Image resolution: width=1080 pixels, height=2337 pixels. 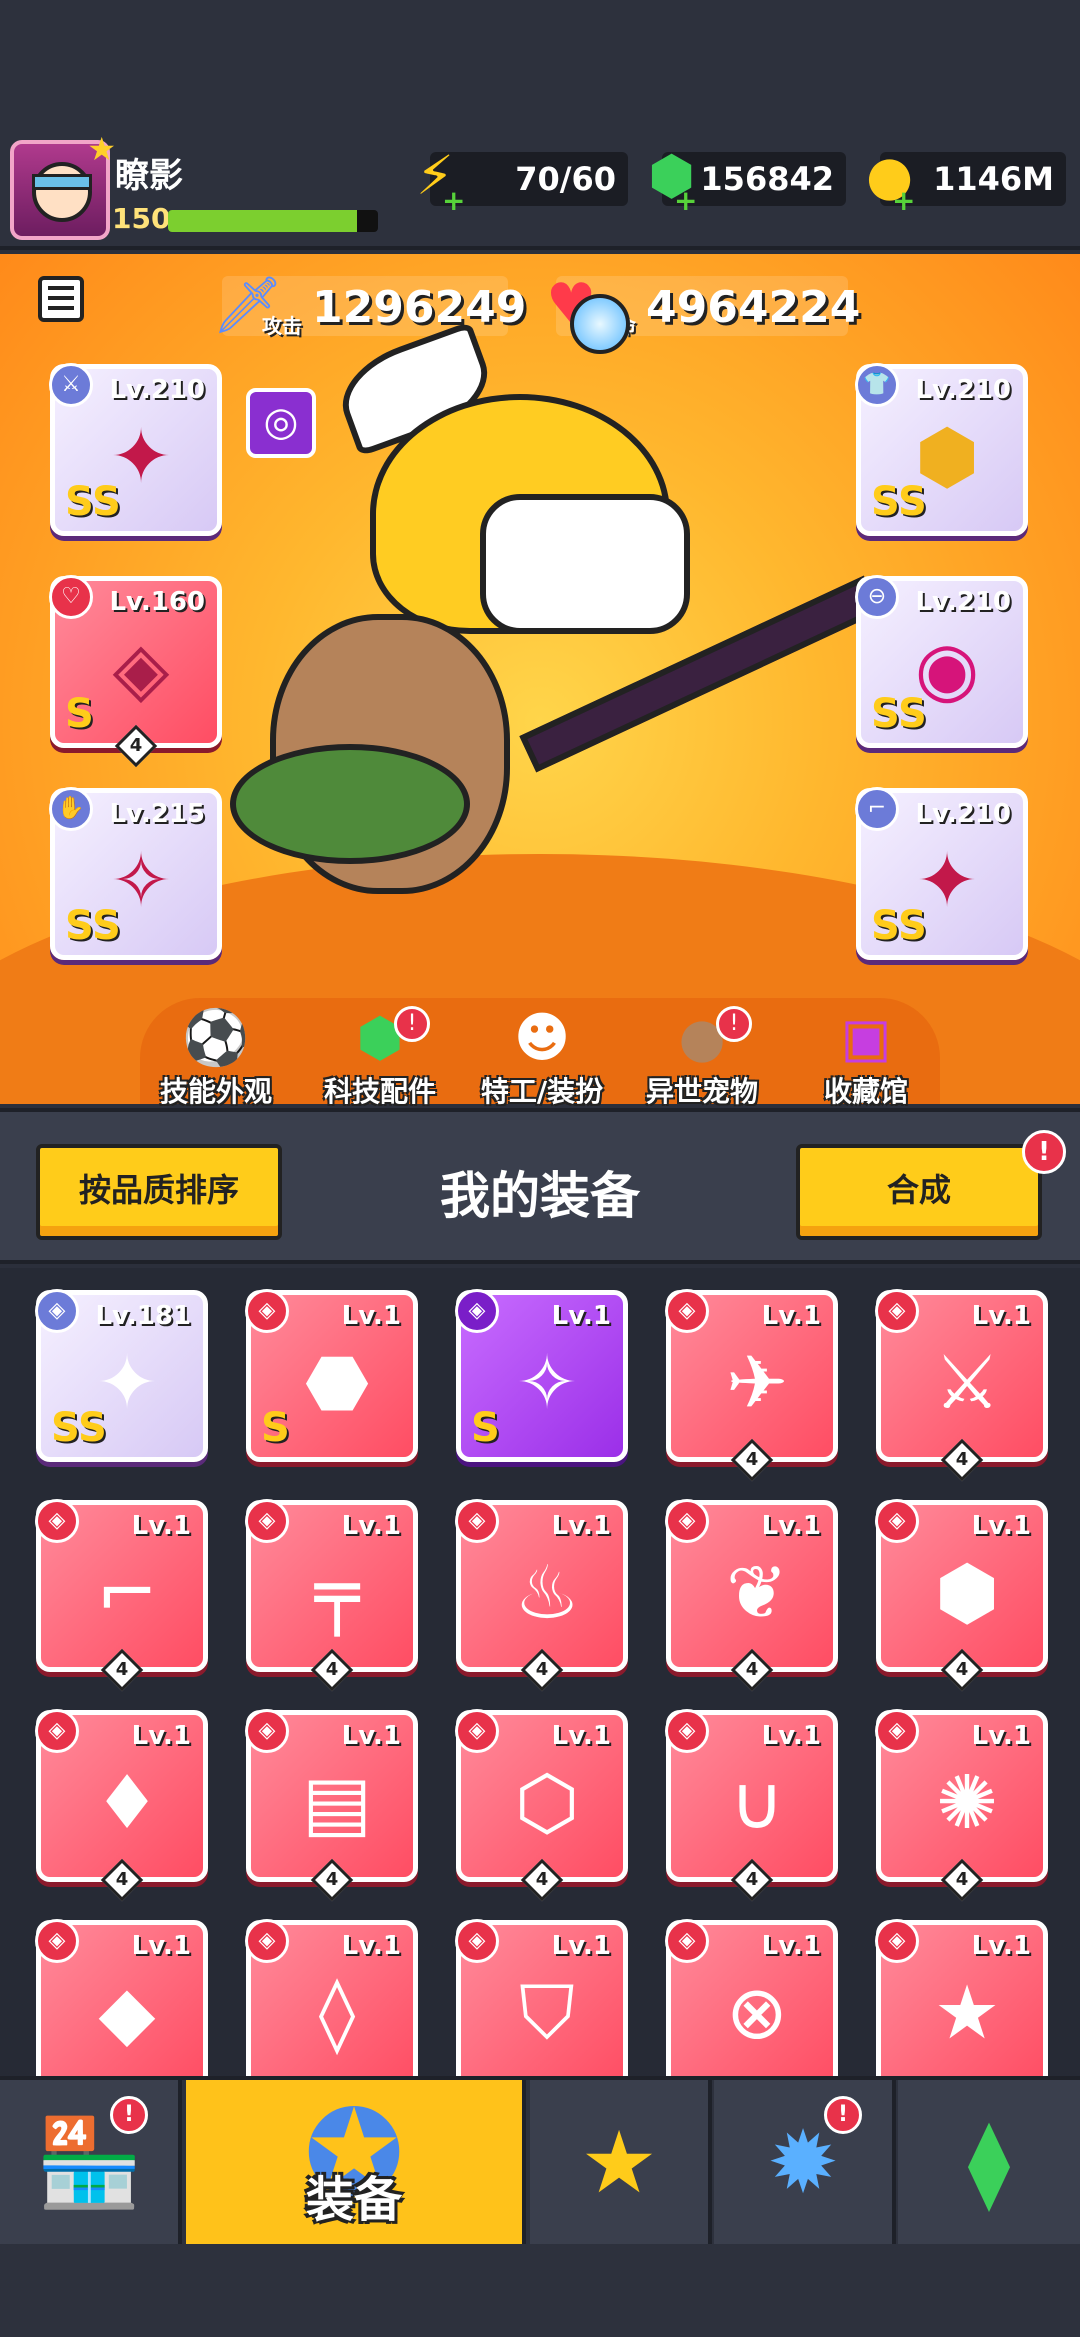 What do you see at coordinates (961, 1997) in the screenshot?
I see `inventory-item: ◈ Lv.1 ★` at bounding box center [961, 1997].